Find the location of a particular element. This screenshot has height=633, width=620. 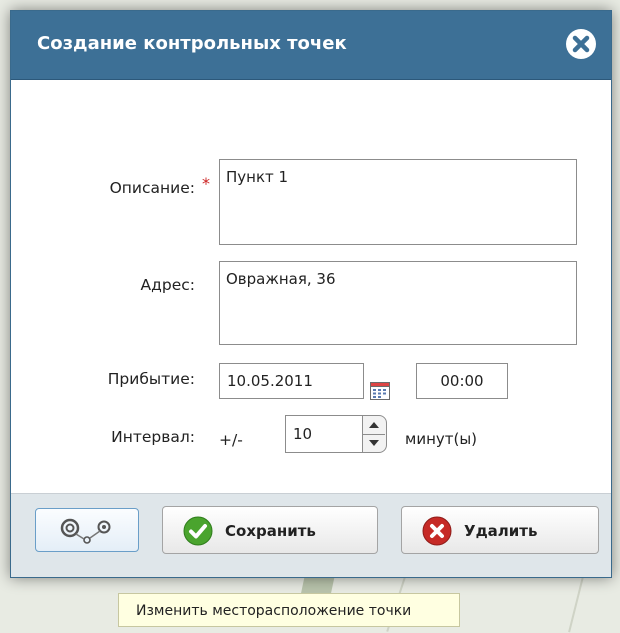

interval-field is located at coordinates (324, 434).